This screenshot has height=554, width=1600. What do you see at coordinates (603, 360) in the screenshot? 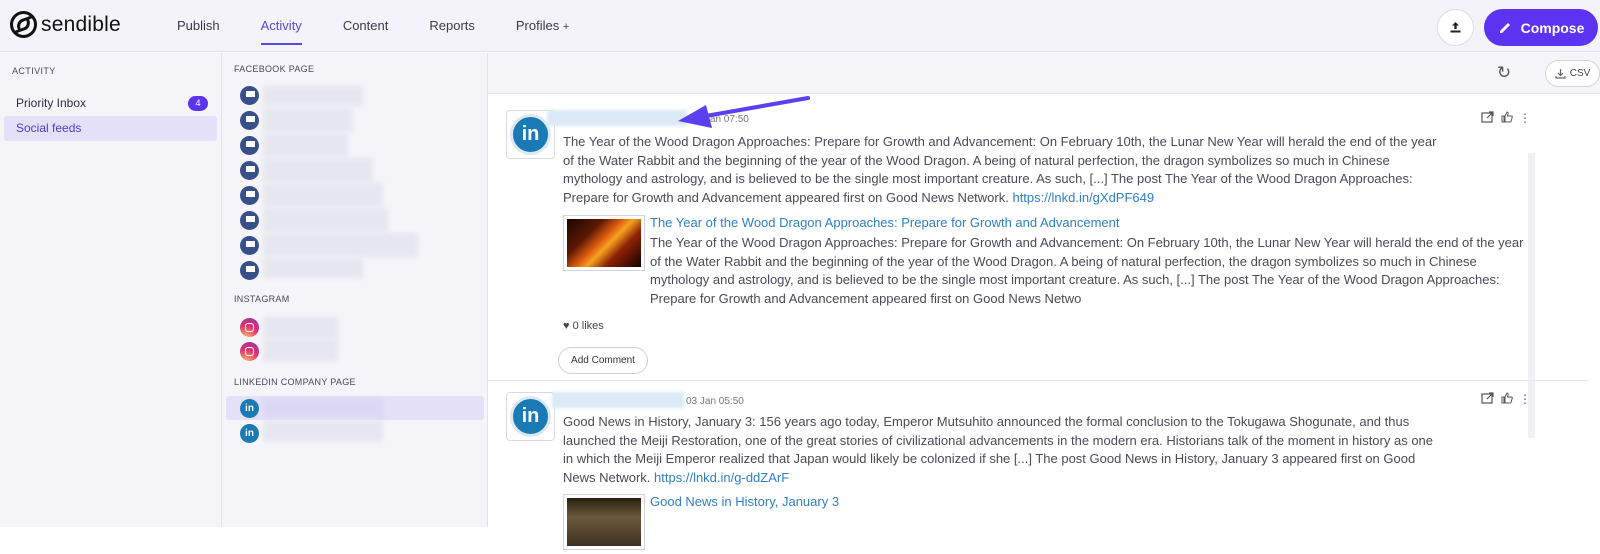
I see `add-comment-button: Add Comment` at bounding box center [603, 360].